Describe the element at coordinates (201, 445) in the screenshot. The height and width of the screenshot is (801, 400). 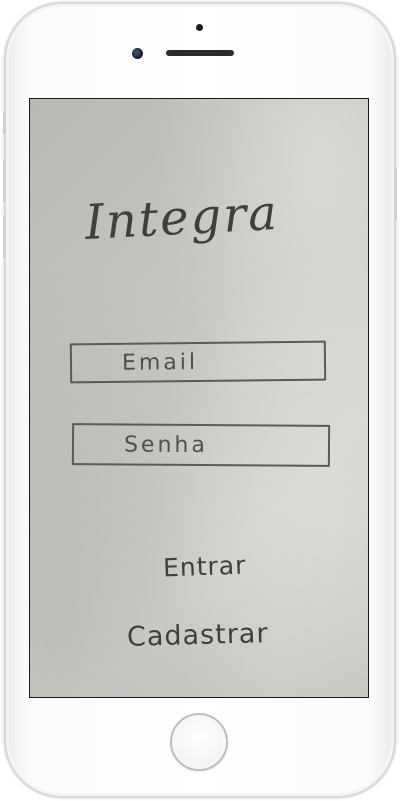
I see `password-field` at that location.